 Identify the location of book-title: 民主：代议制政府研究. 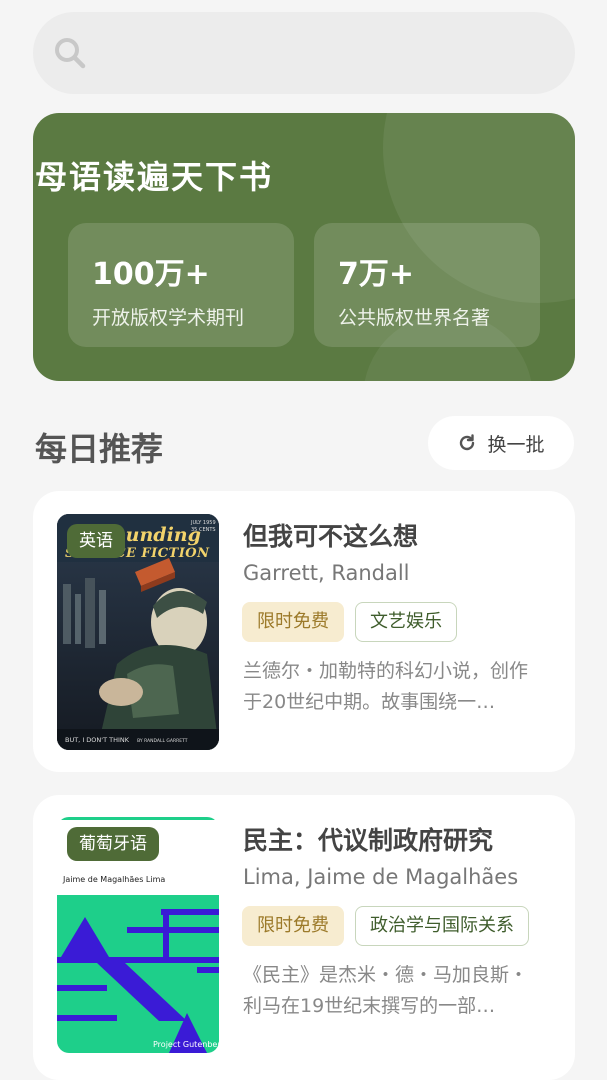
(368, 839).